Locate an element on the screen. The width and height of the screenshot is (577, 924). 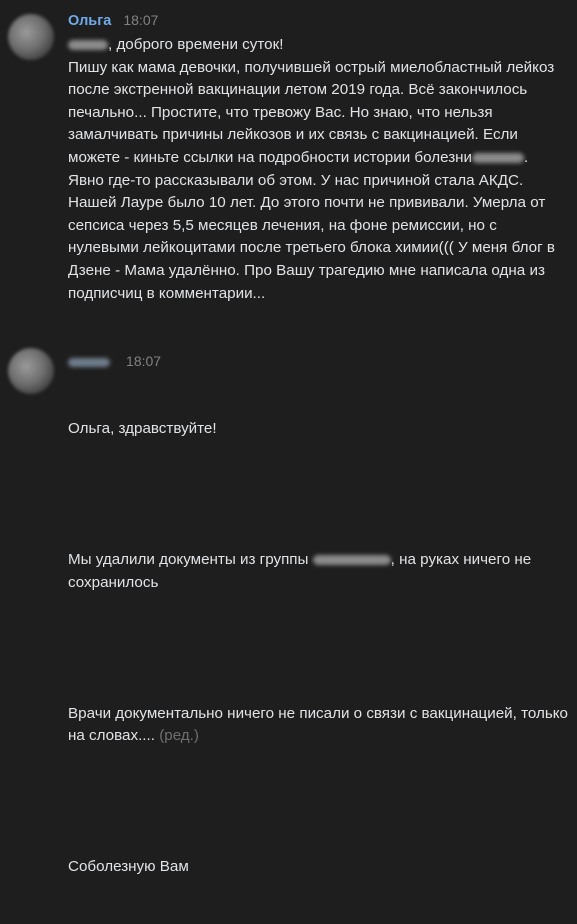
message-text-part: Мы удалили документы из группы is located at coordinates (190, 560).